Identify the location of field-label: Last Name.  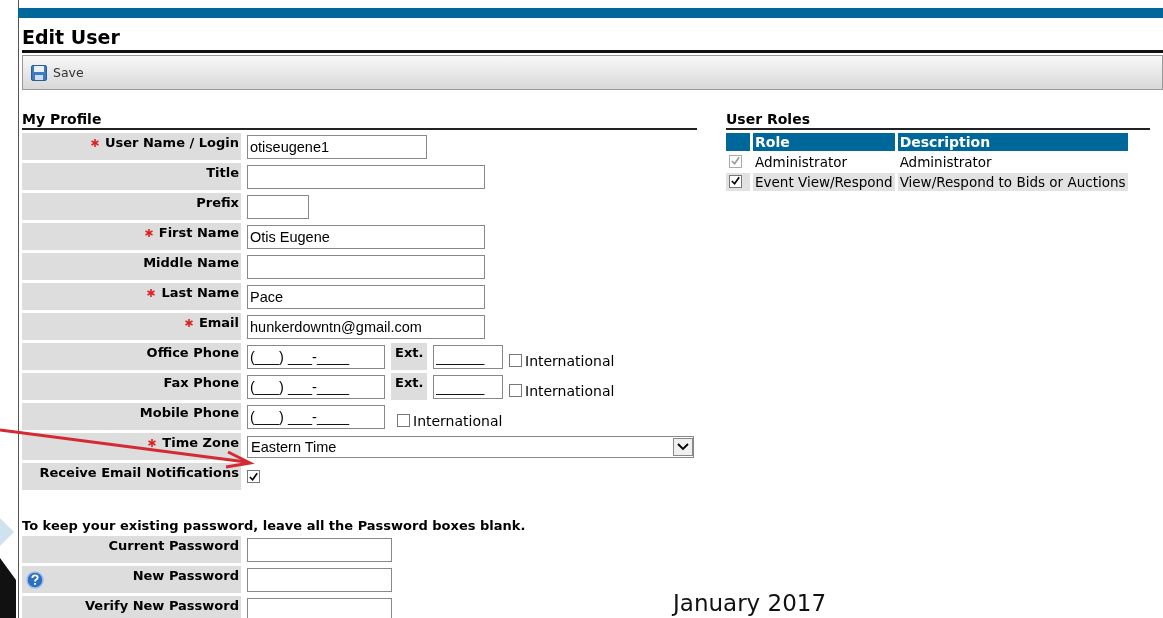
(200, 292).